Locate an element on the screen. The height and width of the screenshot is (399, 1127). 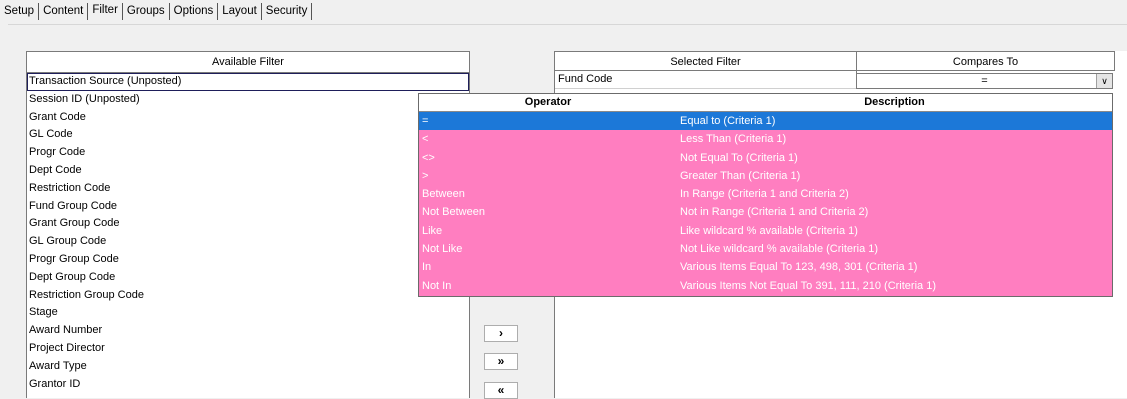
description-column-header: Description is located at coordinates (894, 102).